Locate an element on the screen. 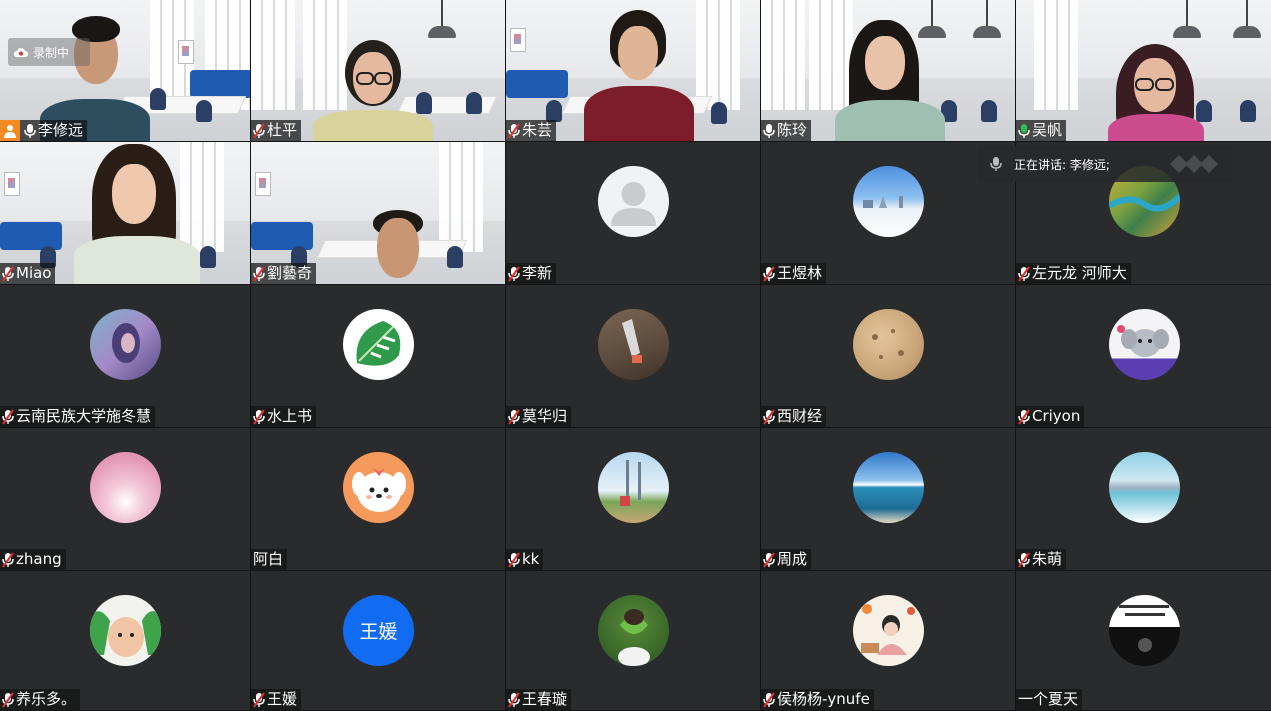 The height and width of the screenshot is (711, 1271). participant-name: 侯杨杨-ynufe is located at coordinates (823, 699).